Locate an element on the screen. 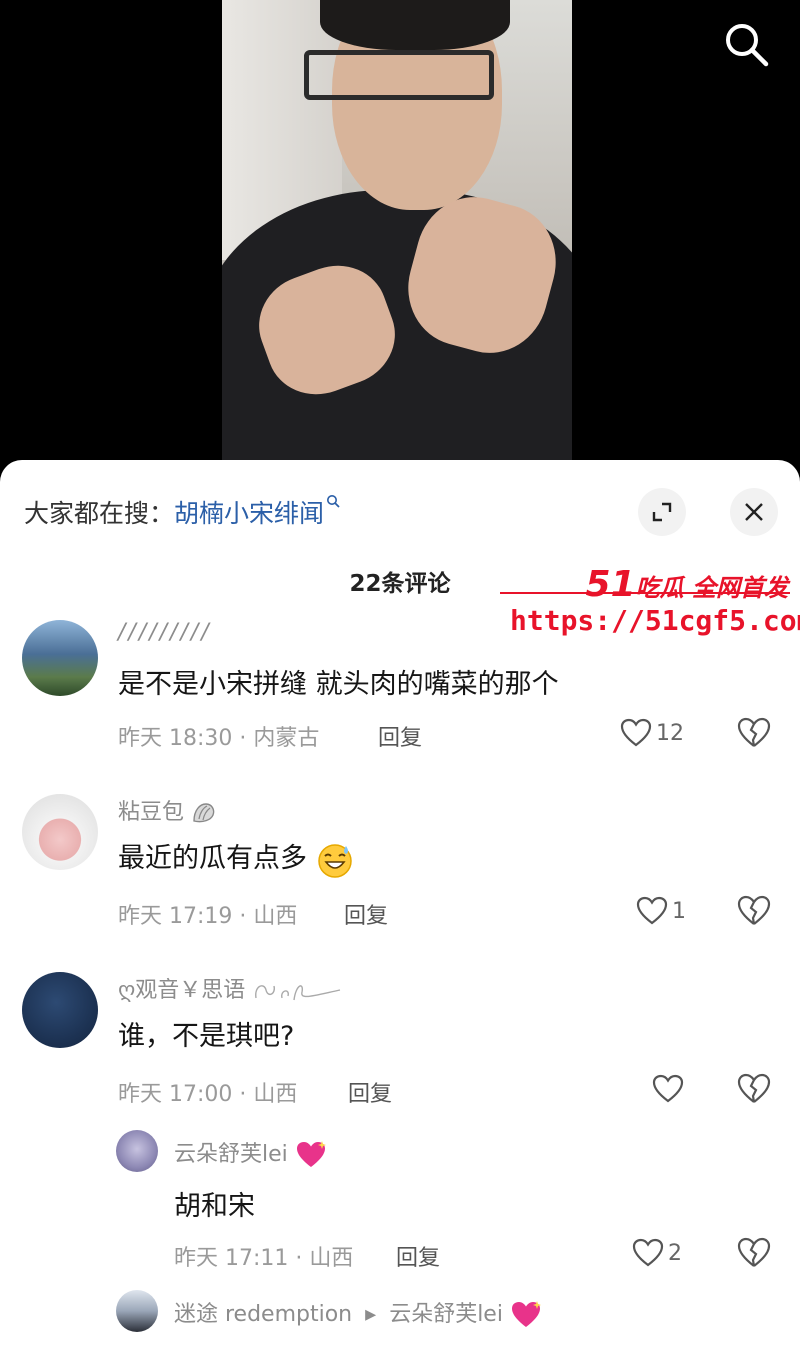 The height and width of the screenshot is (1351, 800). comment-item: 粘豆包 最近的瓜有点多 昨天 17:19 · 山西 回复 1 is located at coordinates (400, 869).